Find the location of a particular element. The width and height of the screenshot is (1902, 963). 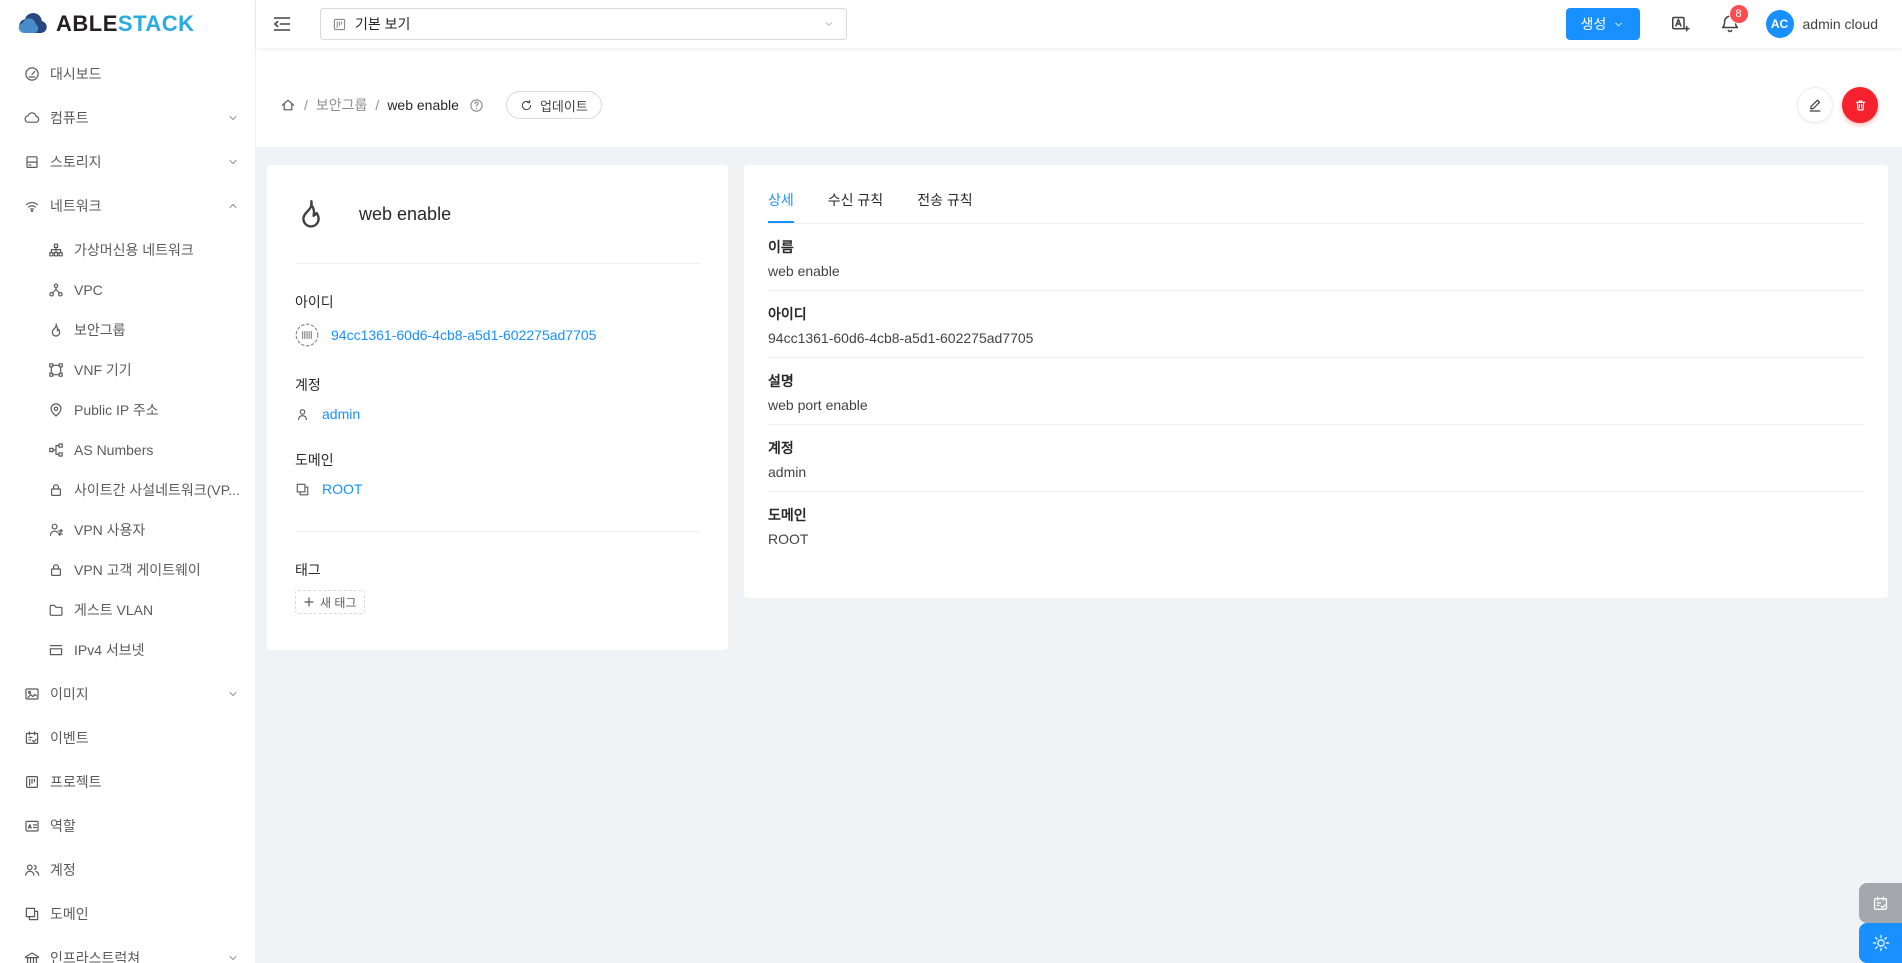

resource-title: web enable is located at coordinates (405, 213).